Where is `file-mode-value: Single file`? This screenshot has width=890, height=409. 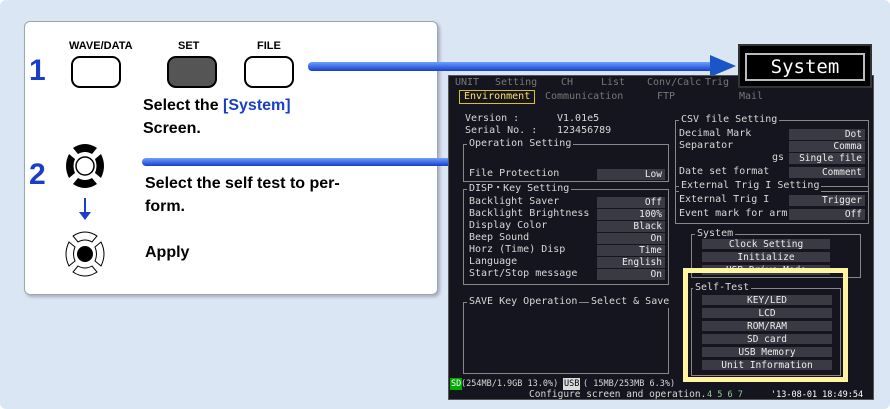 file-mode-value: Single file is located at coordinates (827, 158).